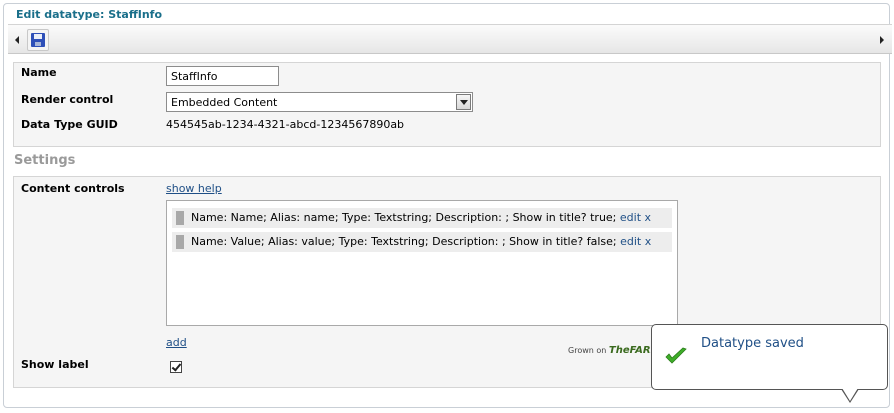  I want to click on add-link: add, so click(176, 342).